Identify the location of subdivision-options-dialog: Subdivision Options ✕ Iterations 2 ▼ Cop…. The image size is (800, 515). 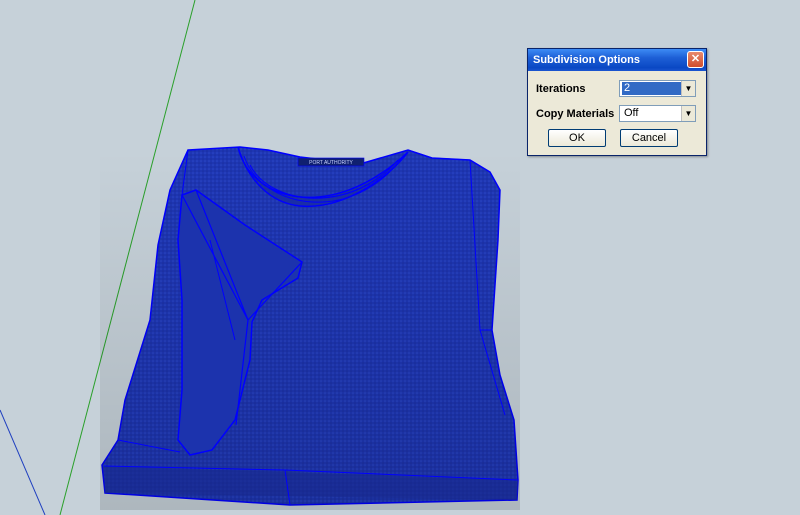
(617, 102).